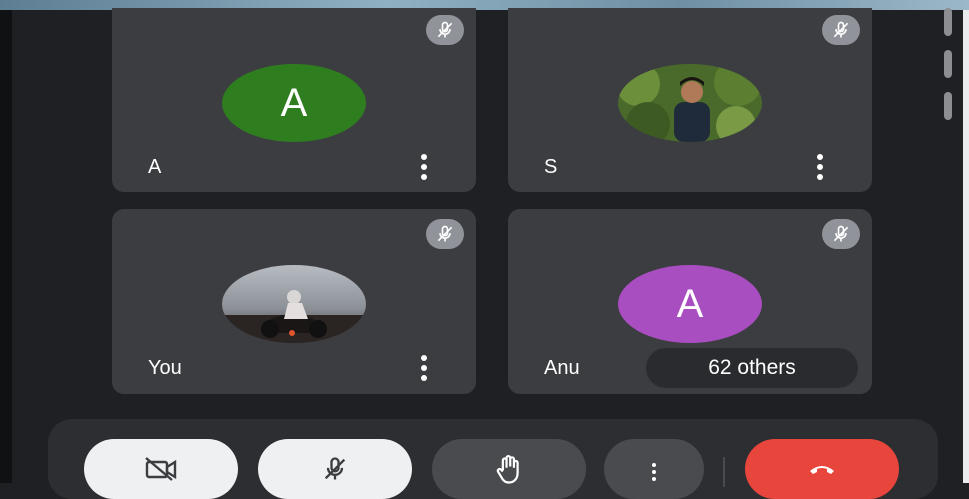  What do you see at coordinates (6, 246) in the screenshot?
I see `left-edge` at bounding box center [6, 246].